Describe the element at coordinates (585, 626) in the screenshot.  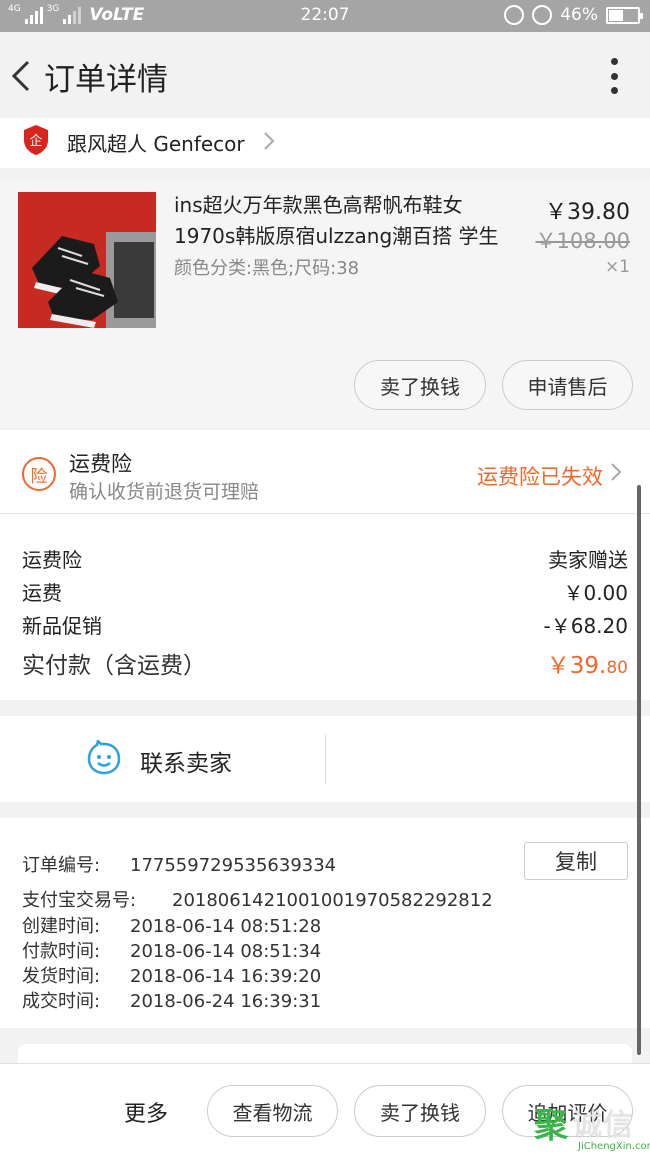
I see `fee-value: -￥68.20` at that location.